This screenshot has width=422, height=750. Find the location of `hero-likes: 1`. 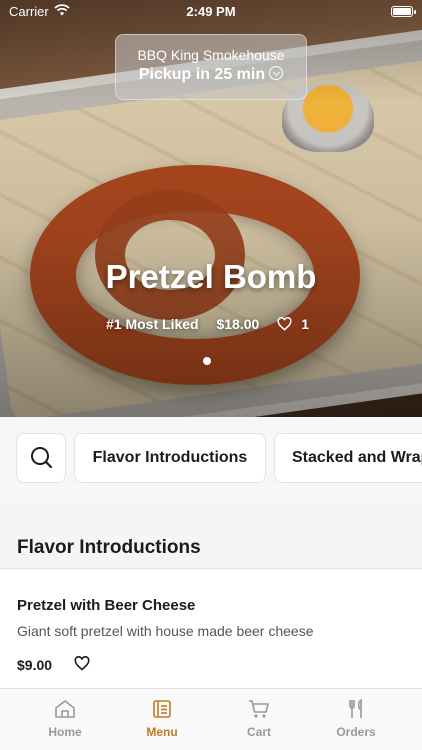

hero-likes: 1 is located at coordinates (296, 324).